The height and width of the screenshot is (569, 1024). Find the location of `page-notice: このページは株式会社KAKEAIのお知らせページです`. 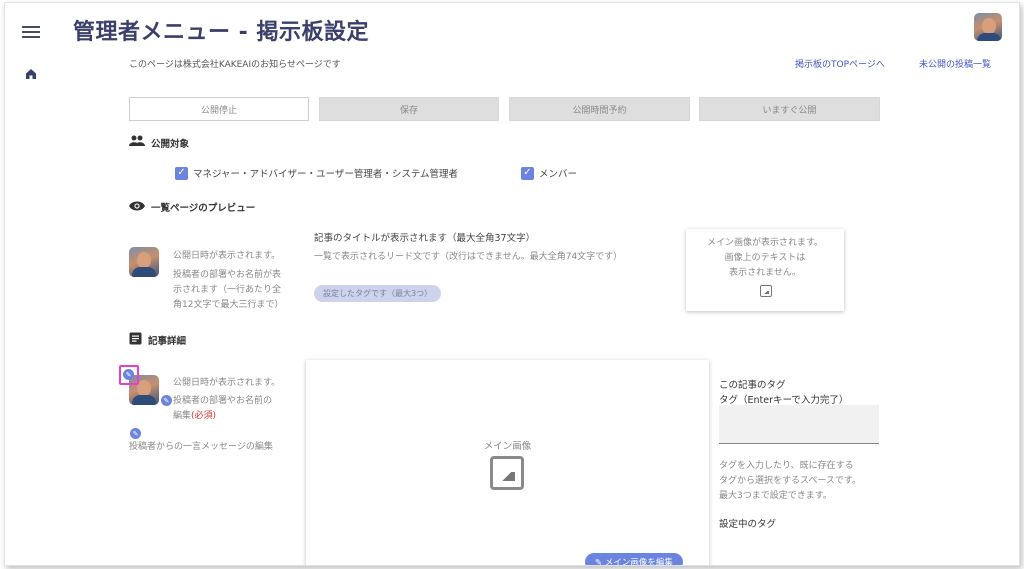

page-notice: このページは株式会社KAKEAIのお知らせページです is located at coordinates (235, 65).